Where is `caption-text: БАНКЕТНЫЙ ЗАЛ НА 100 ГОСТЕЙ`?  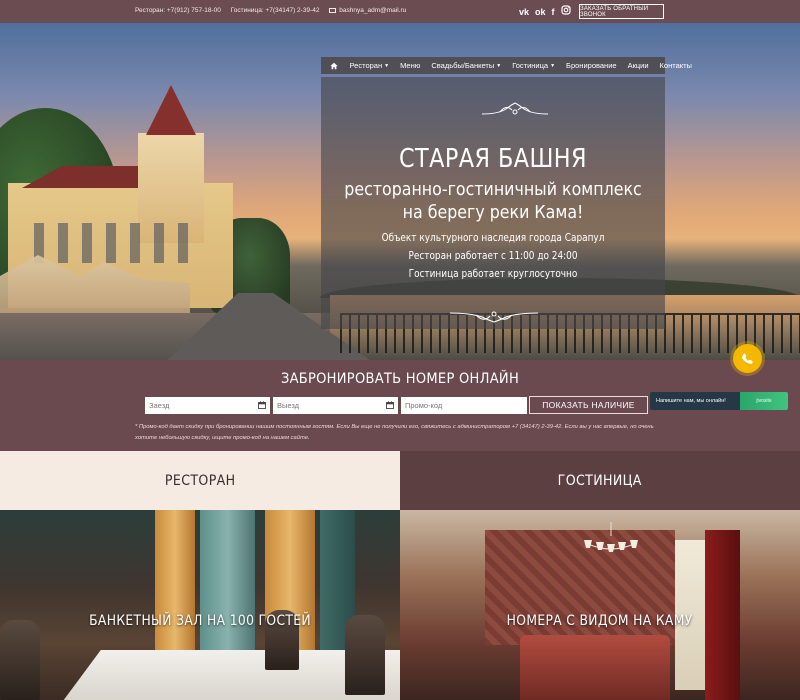 caption-text: БАНКЕТНЫЙ ЗАЛ НА 100 ГОСТЕЙ is located at coordinates (200, 621).